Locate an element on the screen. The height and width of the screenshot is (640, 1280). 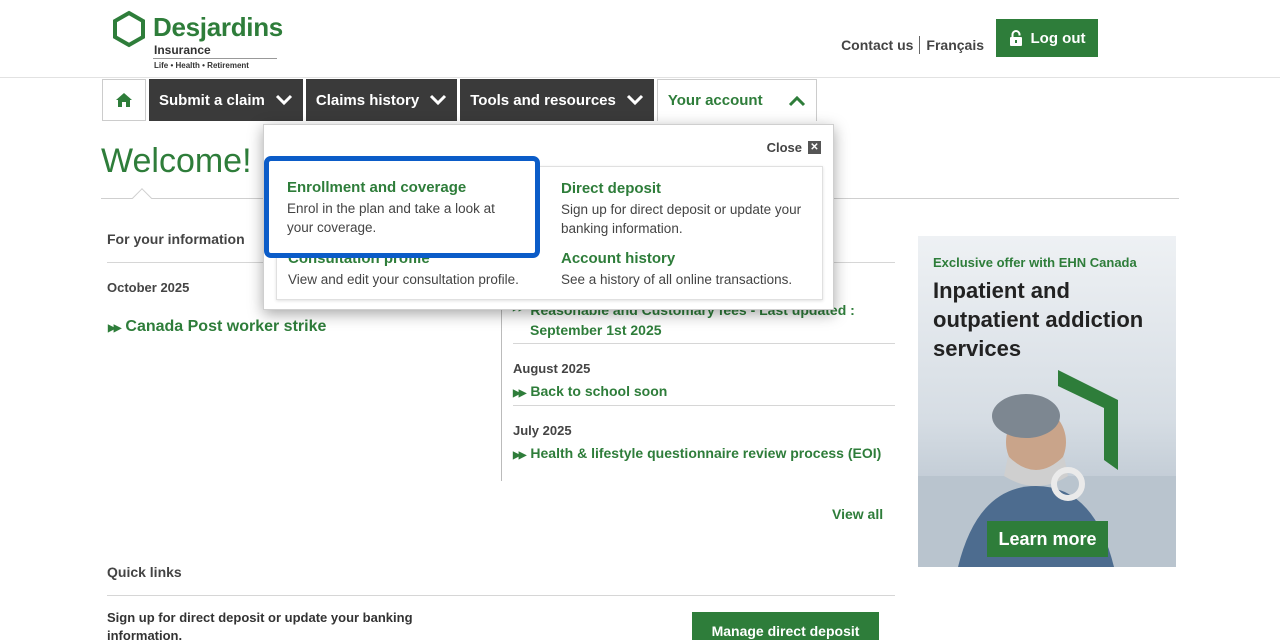
ad-kicker: Exclusive offer with EHN Canada is located at coordinates (1035, 262).